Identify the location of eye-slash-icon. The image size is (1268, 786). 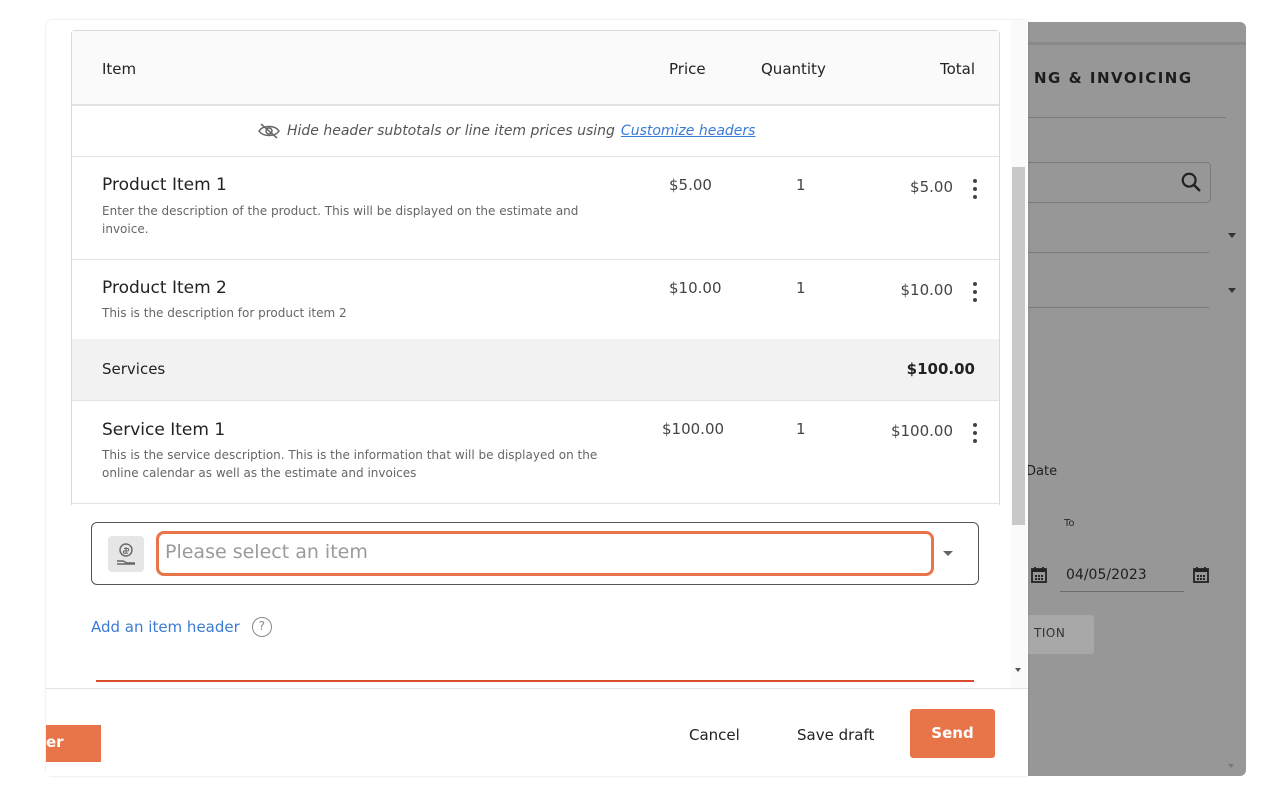
(269, 131).